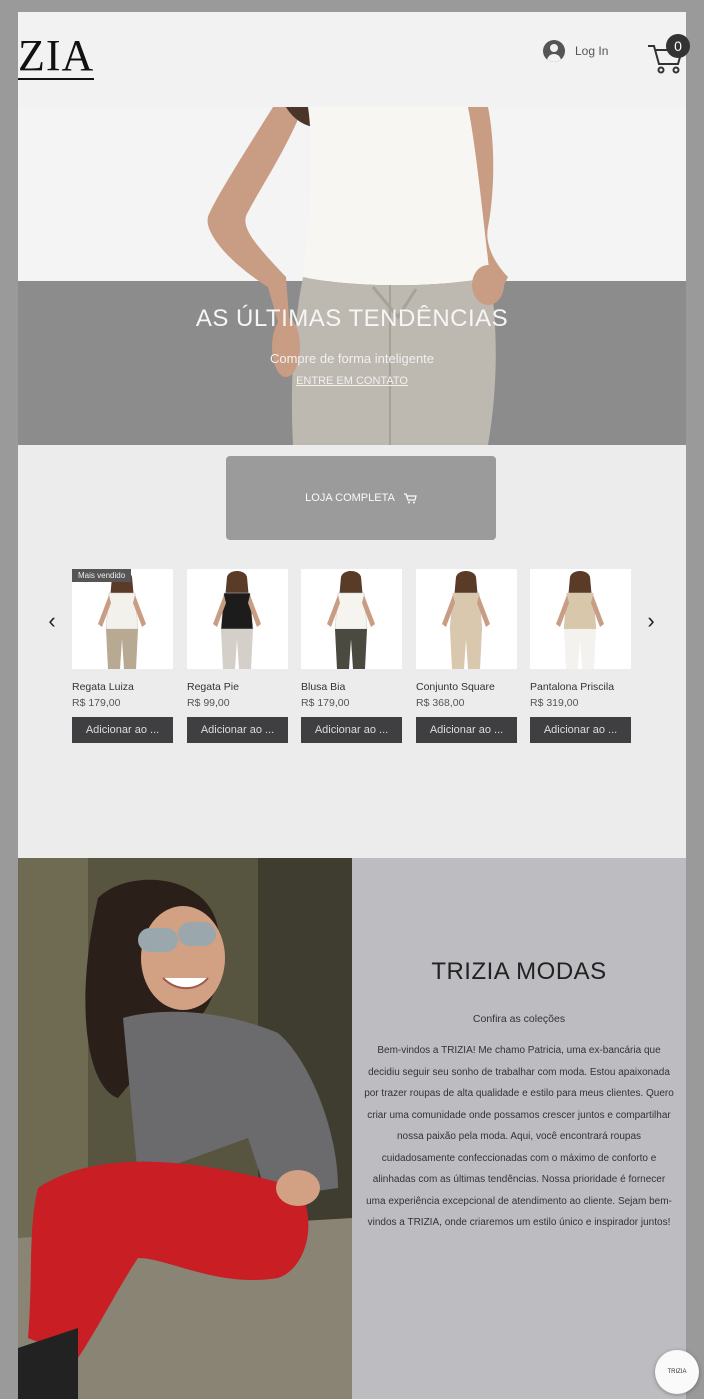 The image size is (704, 1399). What do you see at coordinates (351, 687) in the screenshot?
I see `product-name: Blusa Bia` at bounding box center [351, 687].